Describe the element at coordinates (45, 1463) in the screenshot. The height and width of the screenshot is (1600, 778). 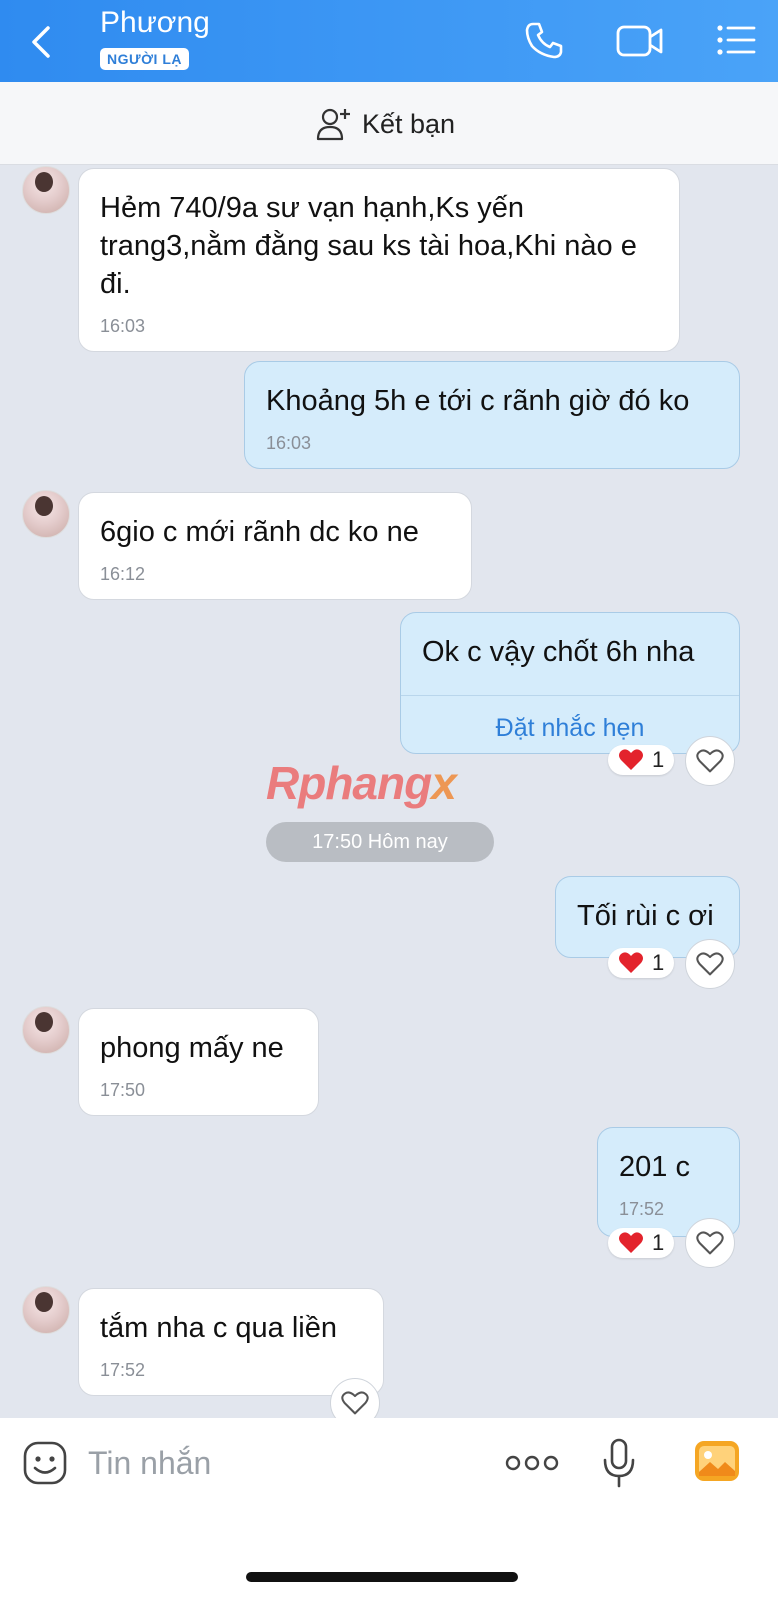
I see `emoji-icon` at that location.